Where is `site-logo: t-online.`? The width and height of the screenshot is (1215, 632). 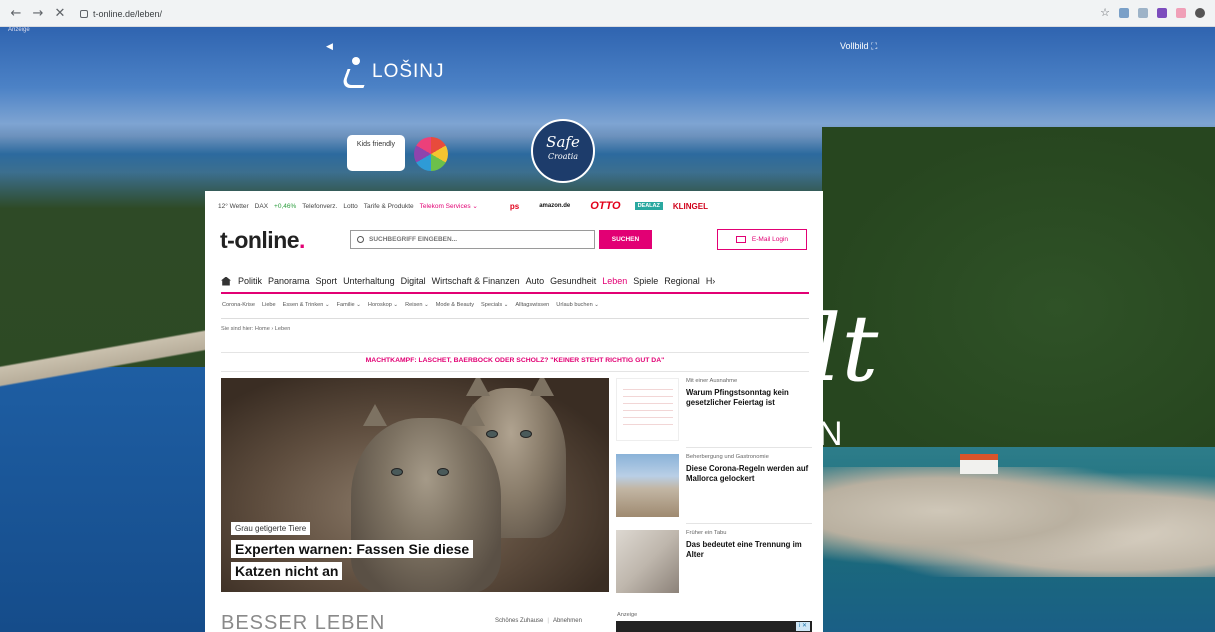
site-logo: t-online. is located at coordinates (262, 240).